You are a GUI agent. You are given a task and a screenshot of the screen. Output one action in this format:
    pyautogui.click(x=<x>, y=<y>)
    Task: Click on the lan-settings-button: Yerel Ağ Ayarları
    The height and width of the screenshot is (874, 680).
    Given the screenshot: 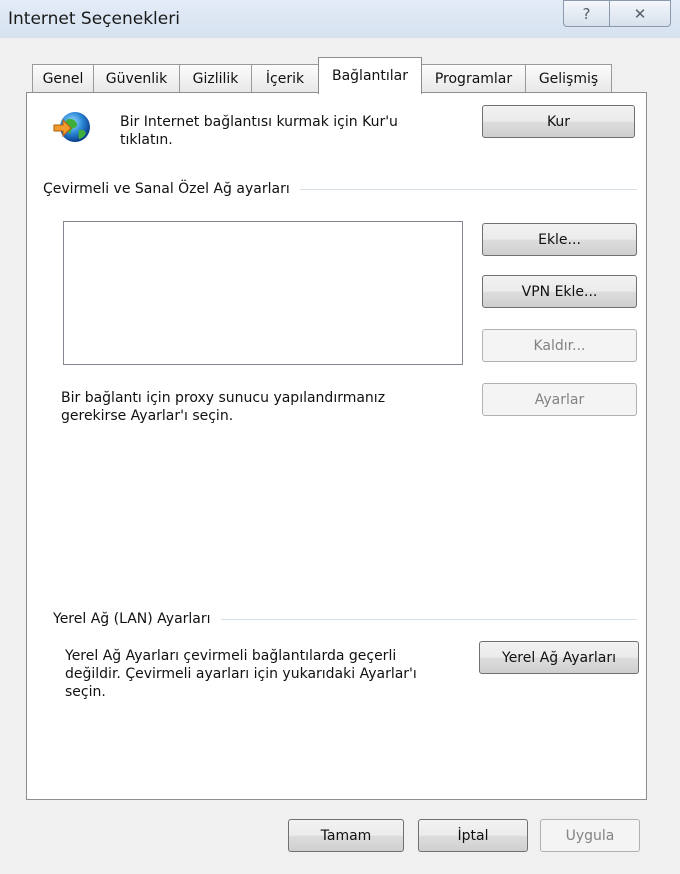 What is the action you would take?
    pyautogui.click(x=559, y=657)
    